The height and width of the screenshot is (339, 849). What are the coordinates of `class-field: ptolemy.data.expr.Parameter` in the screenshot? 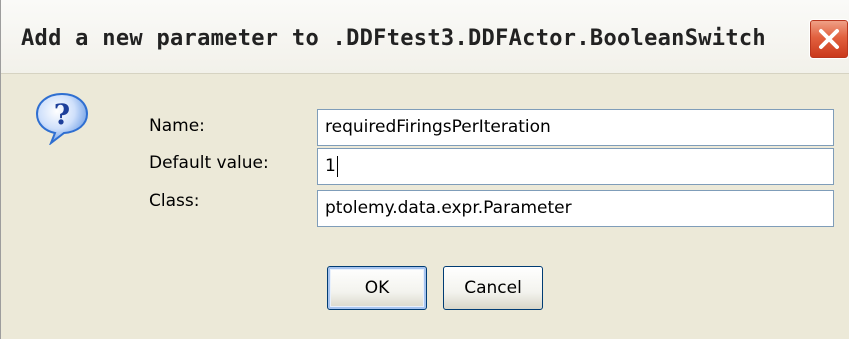 It's located at (575, 208).